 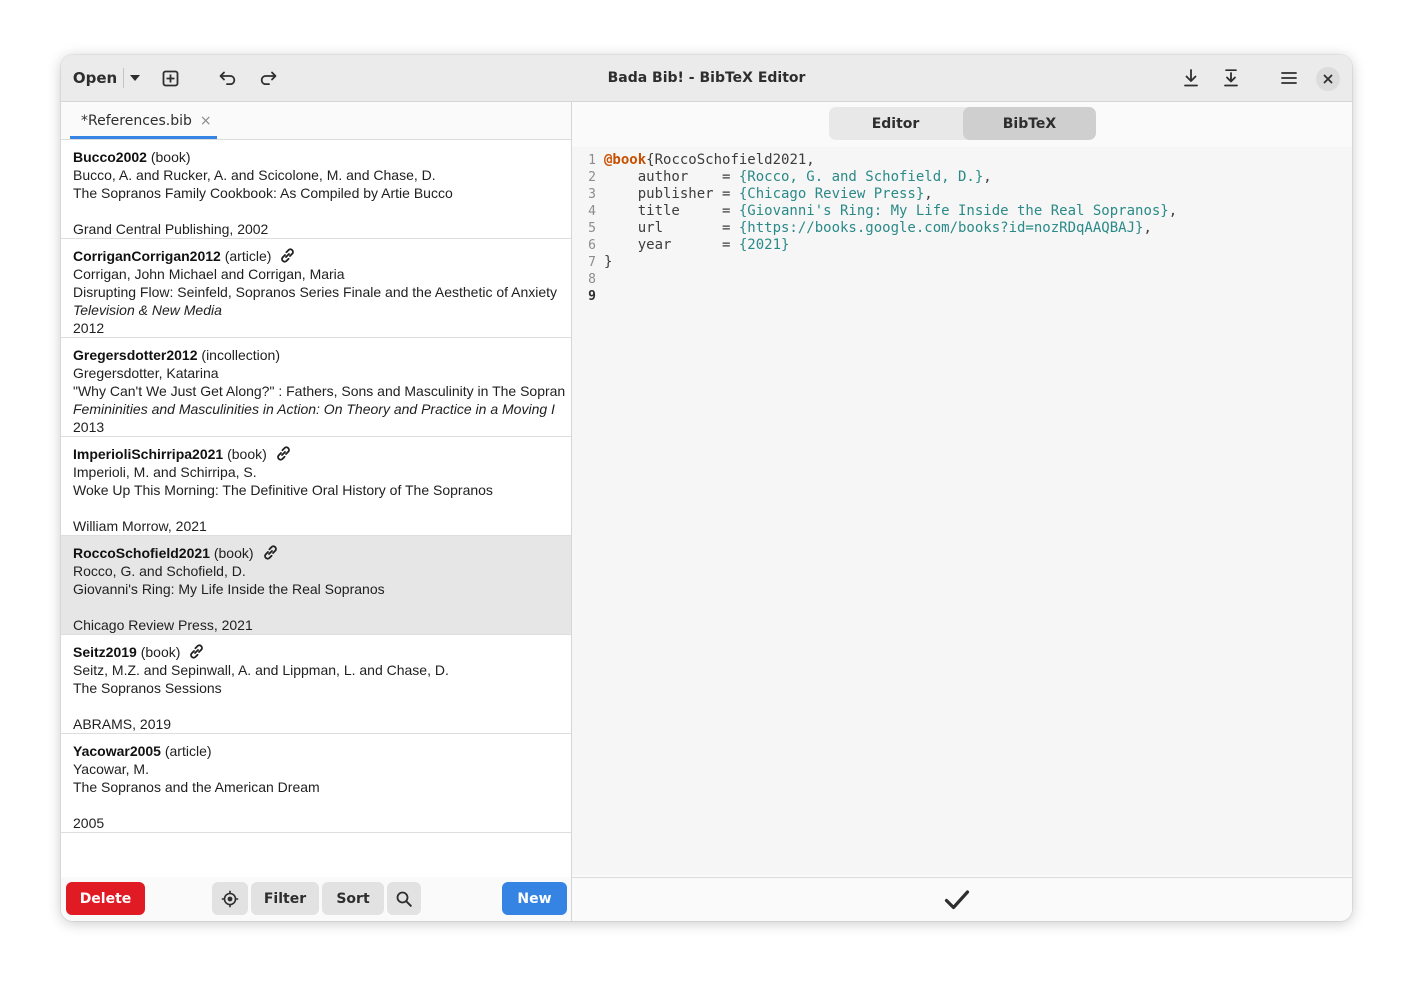 I want to click on entry-author: Gregersdotter, Katarina, so click(x=146, y=373).